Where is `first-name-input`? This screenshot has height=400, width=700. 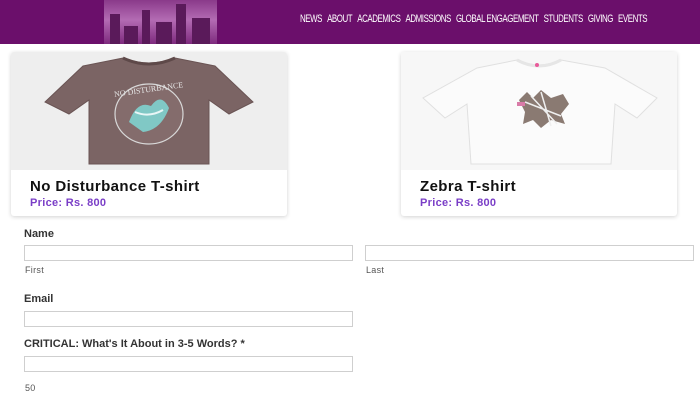 first-name-input is located at coordinates (188, 253).